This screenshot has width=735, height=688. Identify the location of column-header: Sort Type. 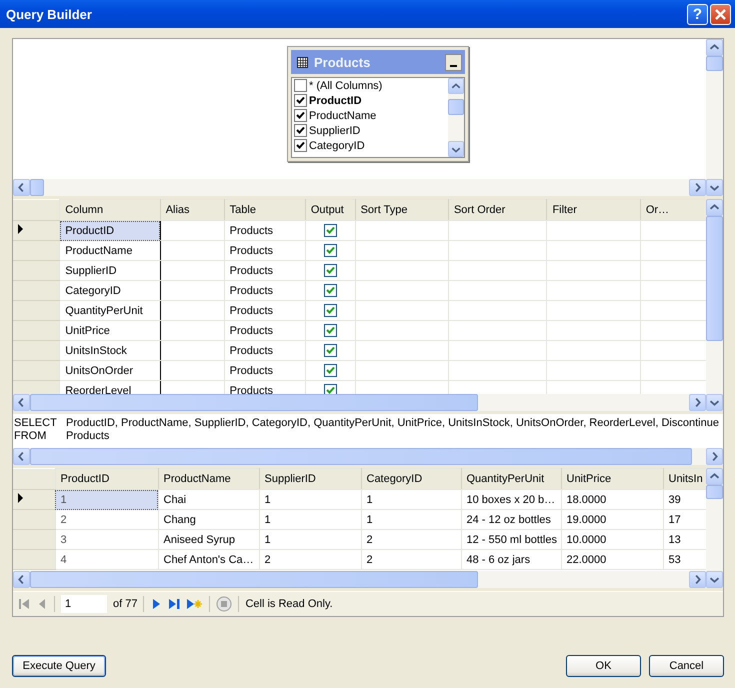
(401, 210).